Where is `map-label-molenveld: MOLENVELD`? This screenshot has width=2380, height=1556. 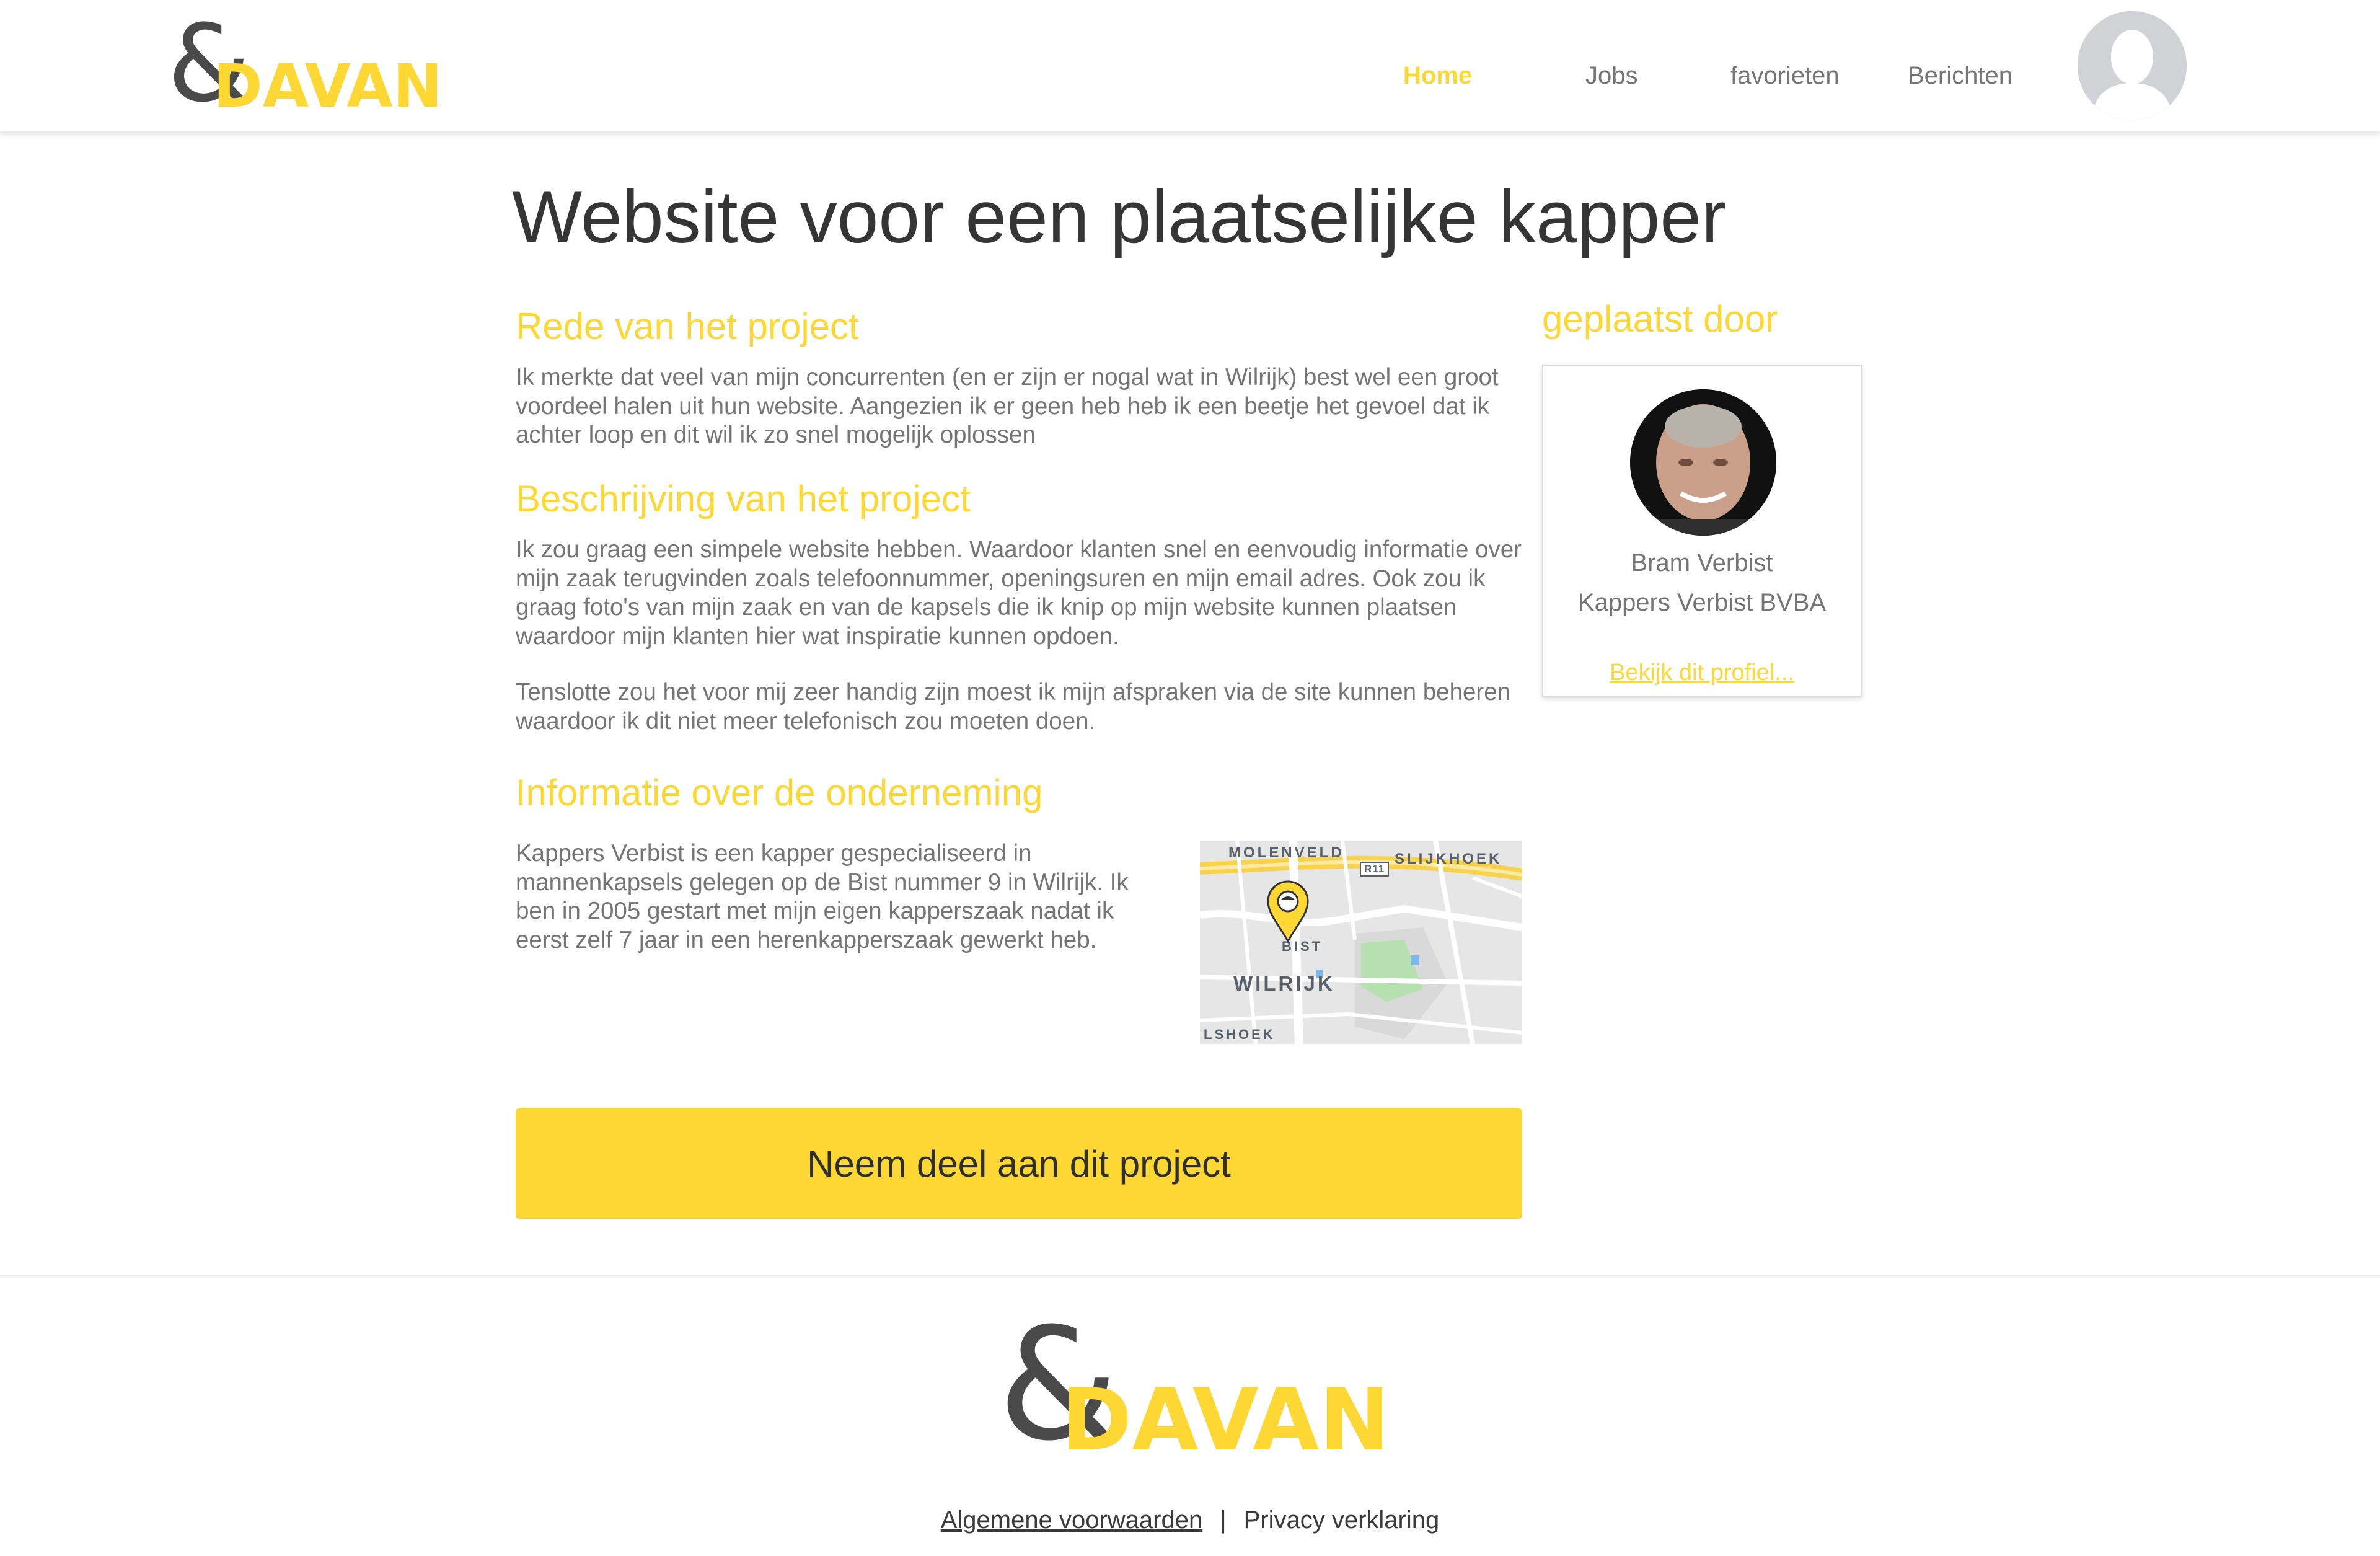 map-label-molenveld: MOLENVELD is located at coordinates (1286, 852).